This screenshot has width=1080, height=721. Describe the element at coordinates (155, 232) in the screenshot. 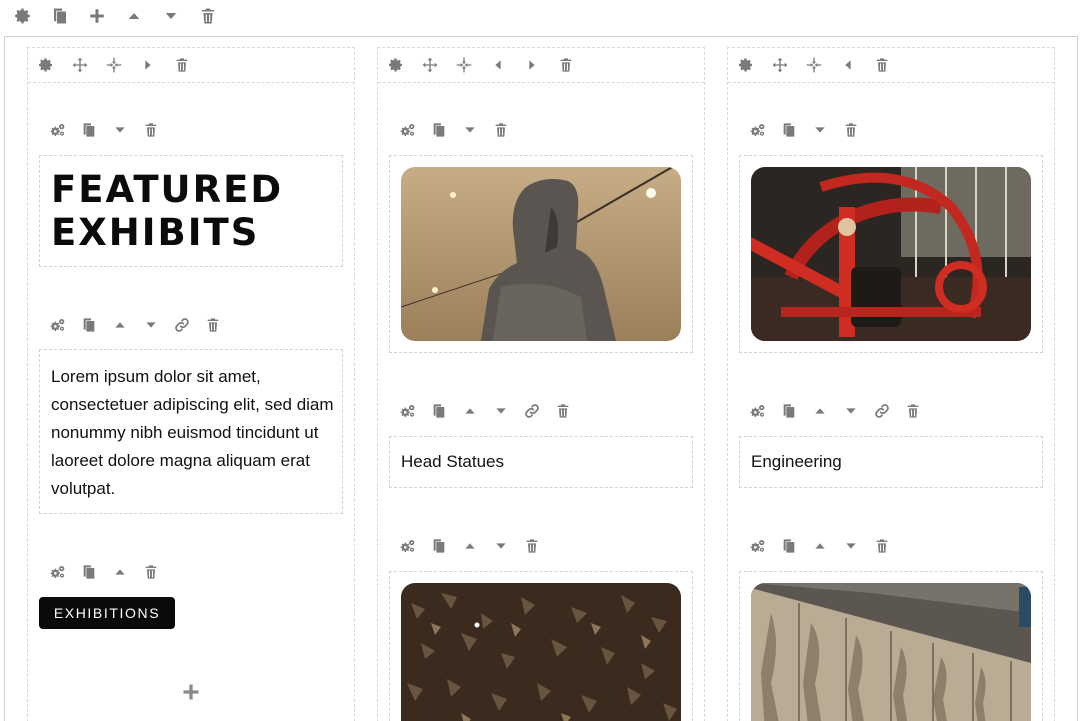

I see `title-line-2: EXHIBITS` at that location.